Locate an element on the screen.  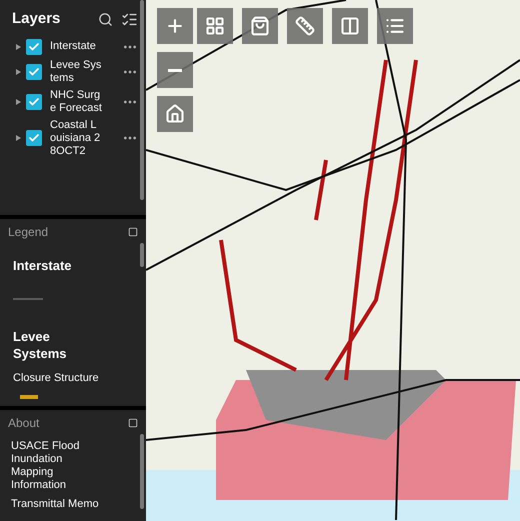
add-data-button is located at coordinates (260, 26).